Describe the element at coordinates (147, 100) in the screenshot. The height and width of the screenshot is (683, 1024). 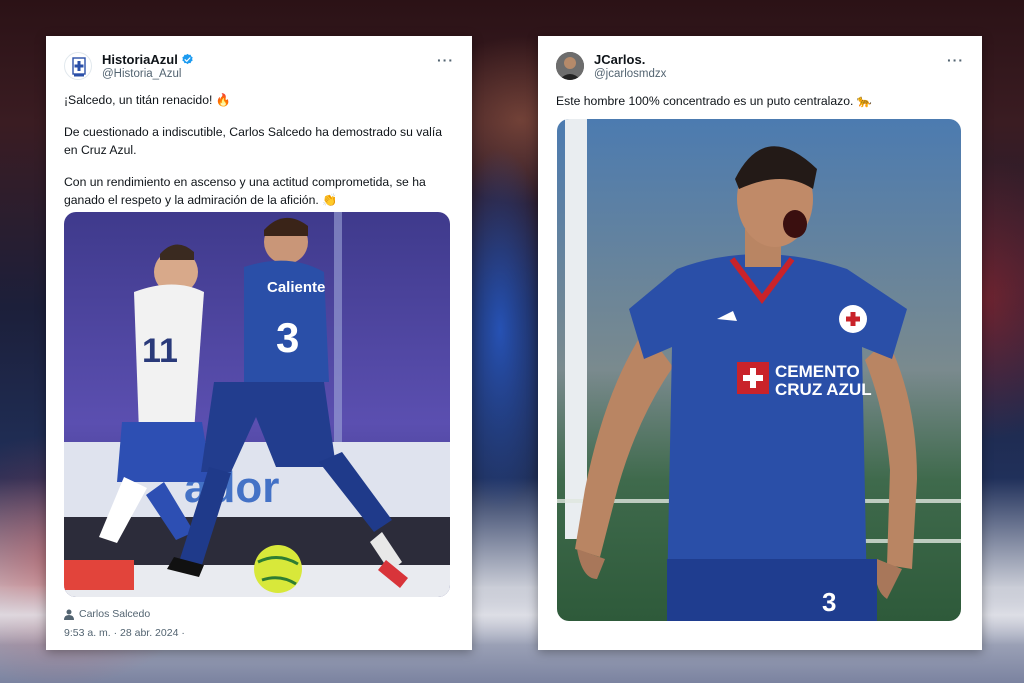
I see `tweet-line: ¡Salcedo, un titán renacido! 🔥` at that location.